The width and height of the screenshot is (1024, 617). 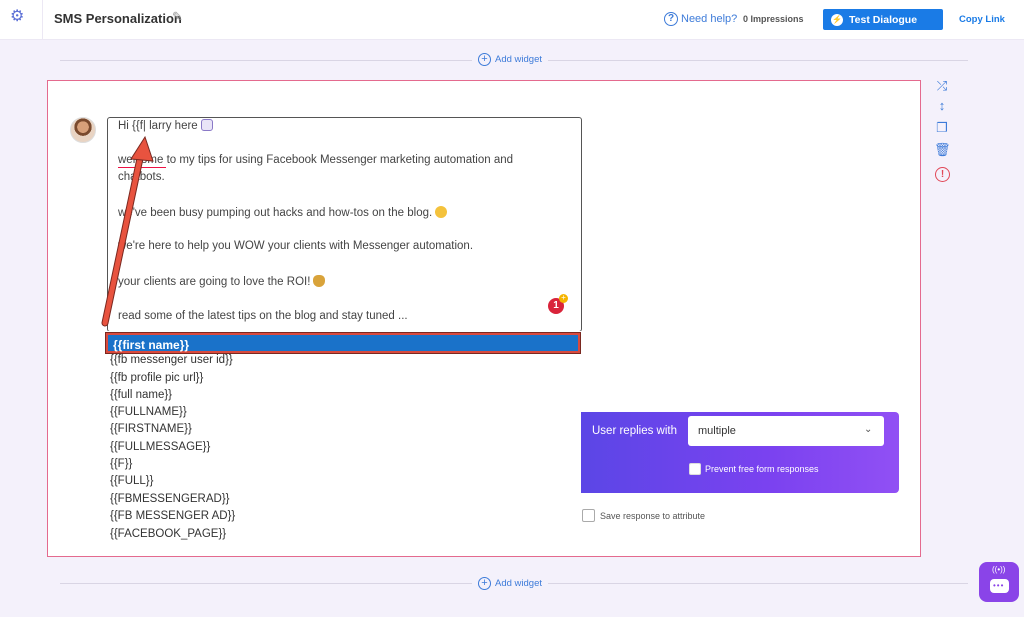 I want to click on page-title: SMS Personalization, so click(x=118, y=18).